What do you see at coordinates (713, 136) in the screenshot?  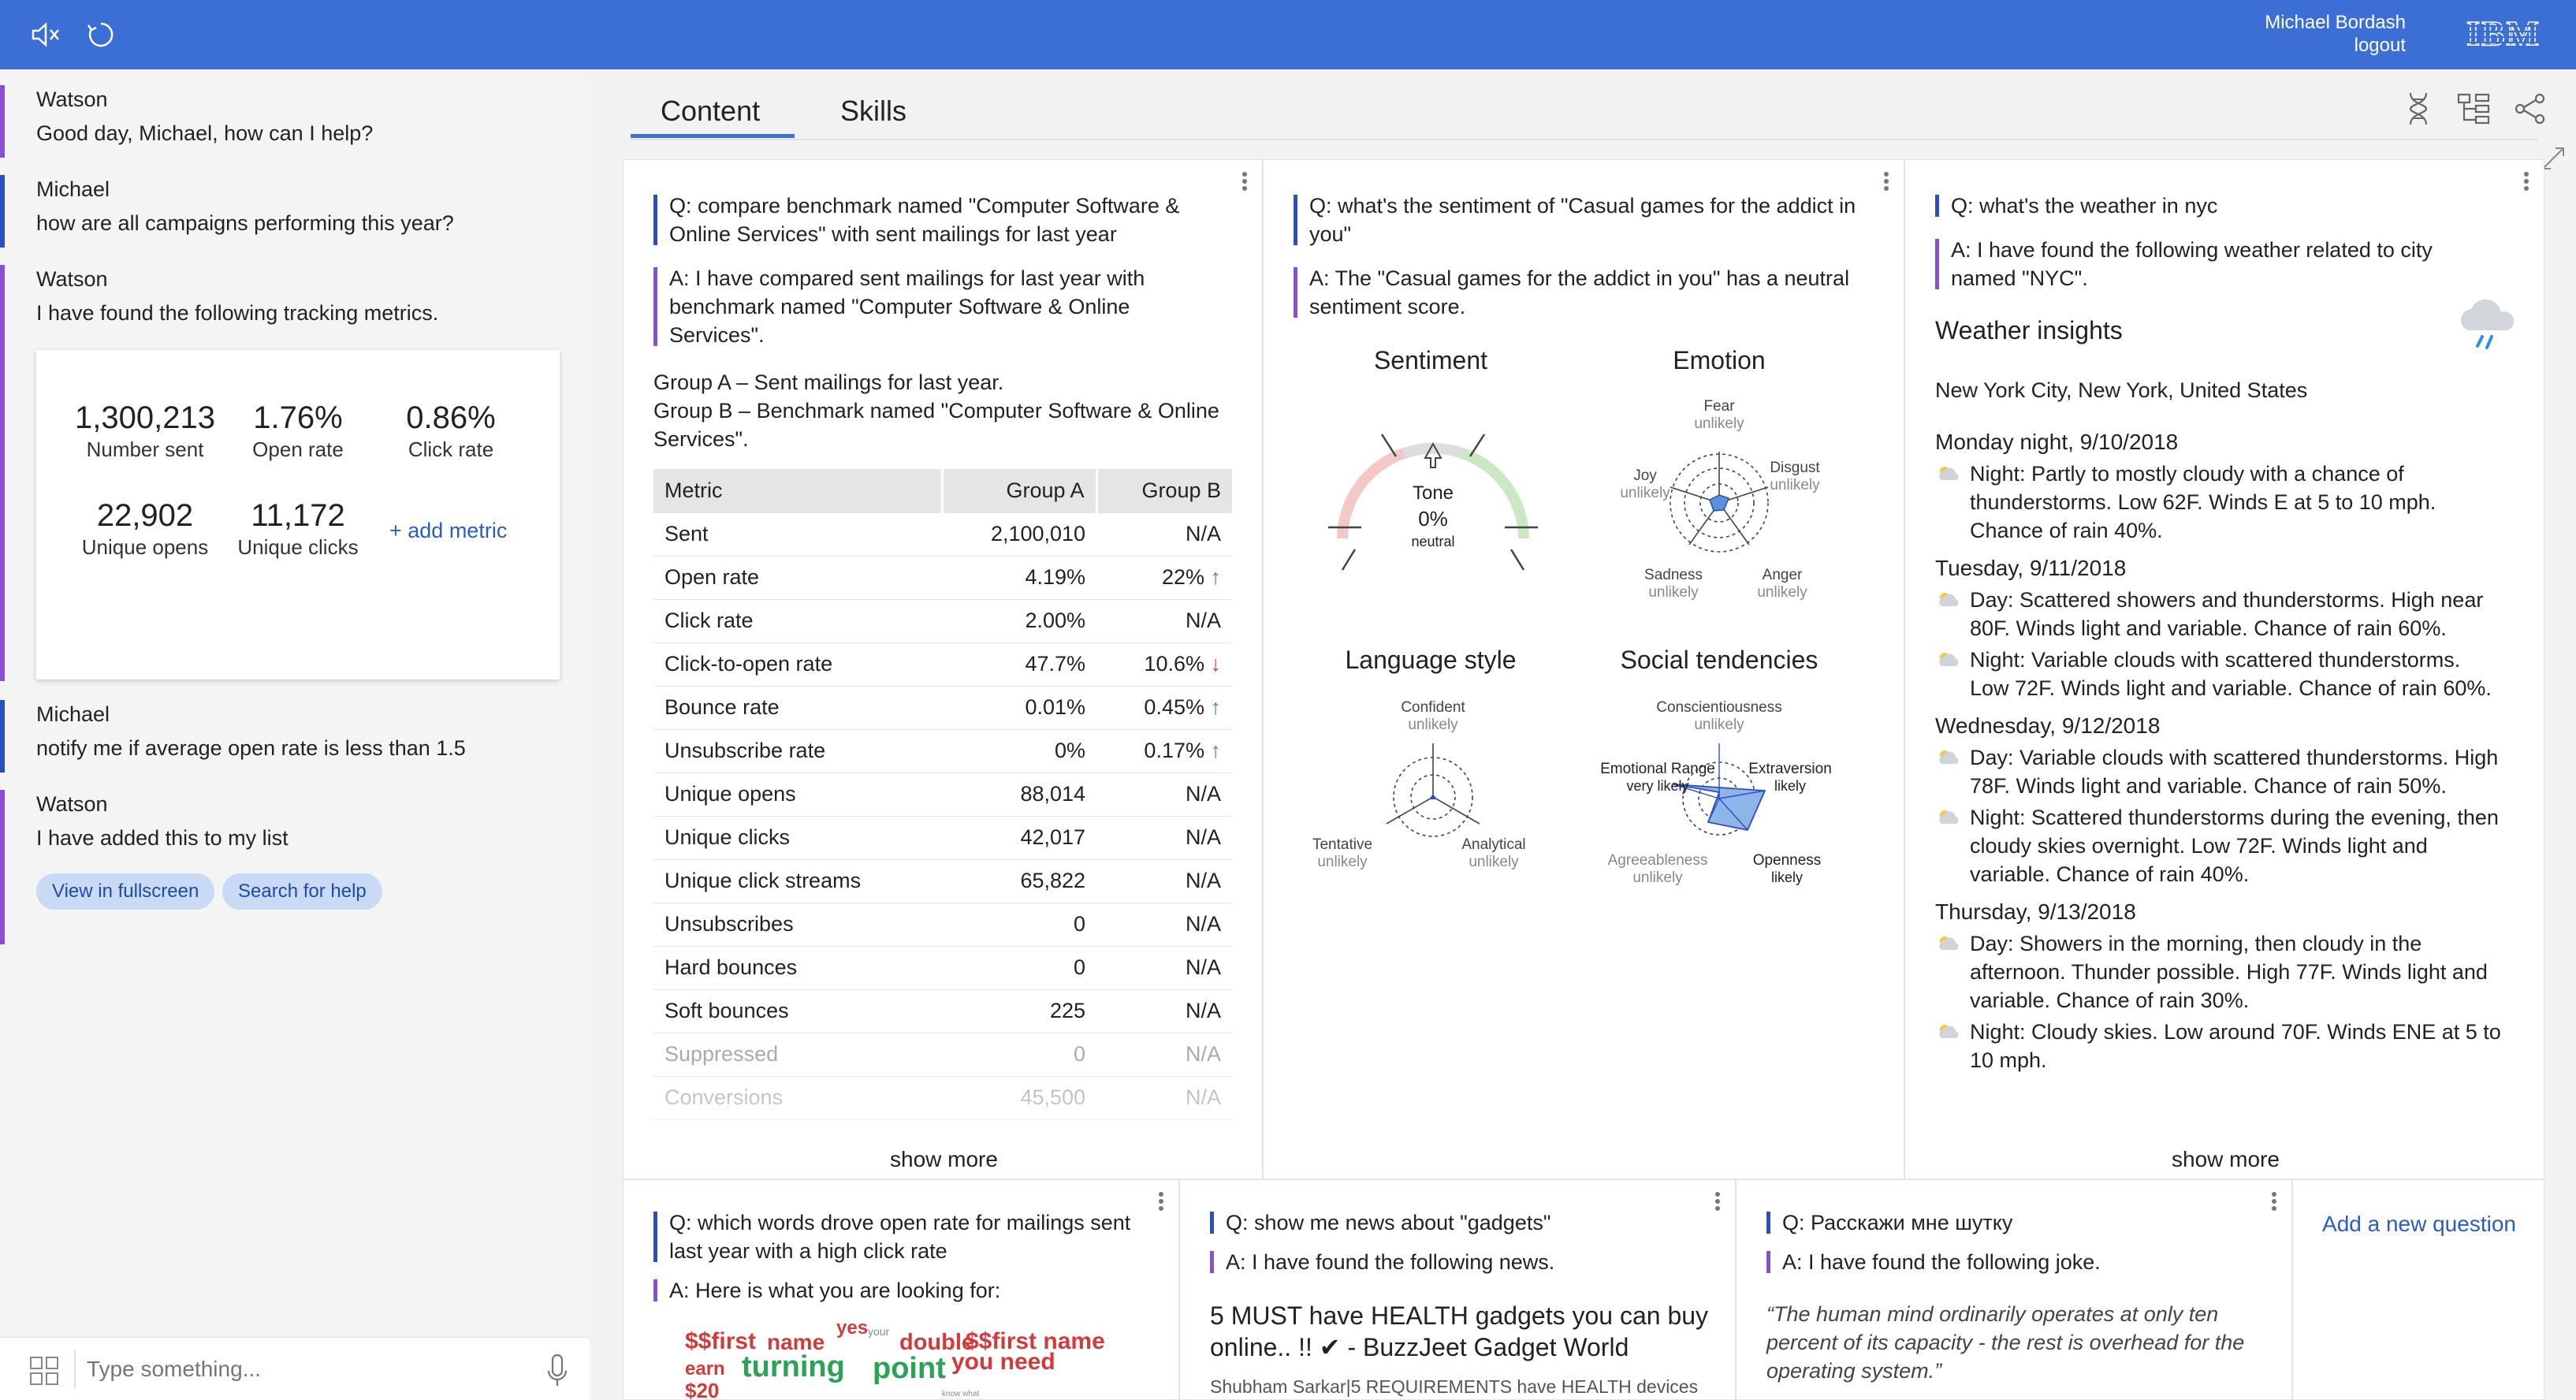 I see `active-tab-indicator` at bounding box center [713, 136].